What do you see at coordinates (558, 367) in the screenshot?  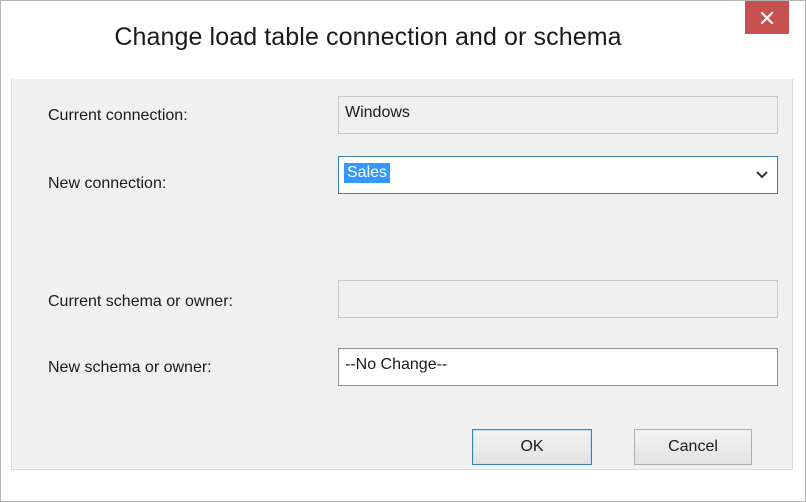 I see `new-schema-input: --No Change--` at bounding box center [558, 367].